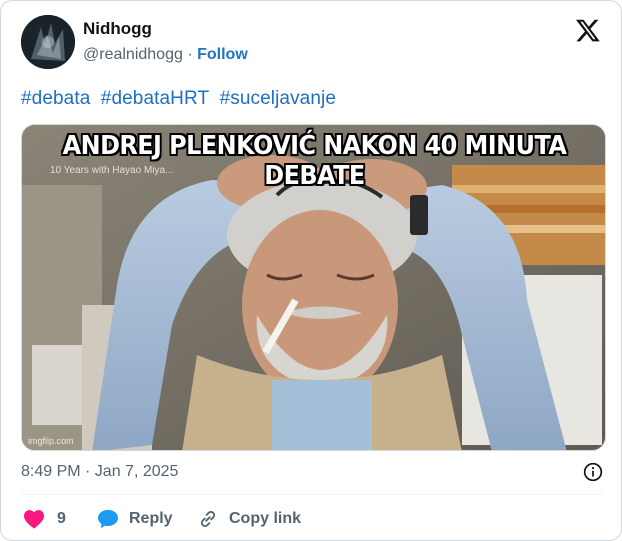 The width and height of the screenshot is (622, 541). What do you see at coordinates (55, 98) in the screenshot?
I see `hashtag-debata: #debata` at bounding box center [55, 98].